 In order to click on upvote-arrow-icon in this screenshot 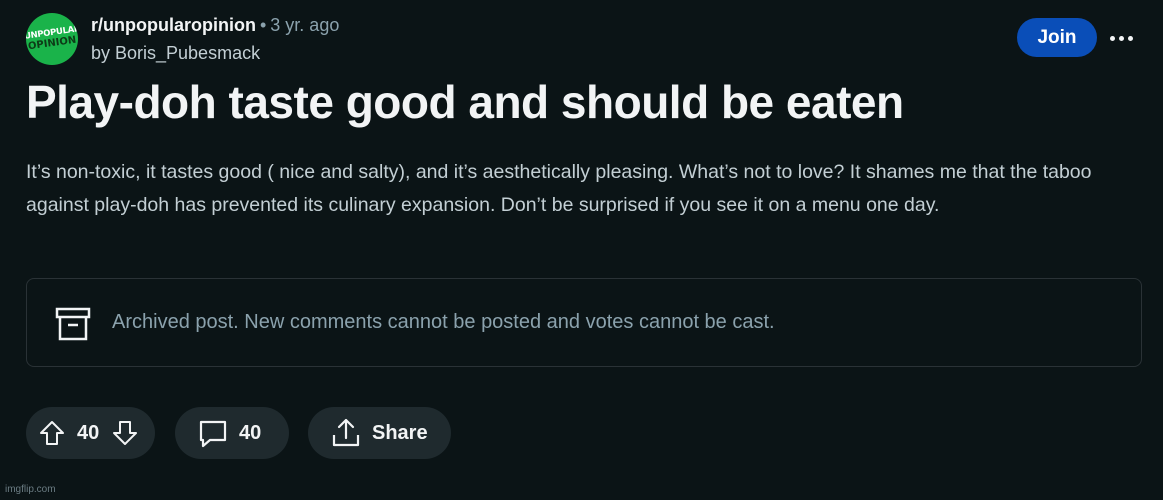, I will do `click(52, 433)`.